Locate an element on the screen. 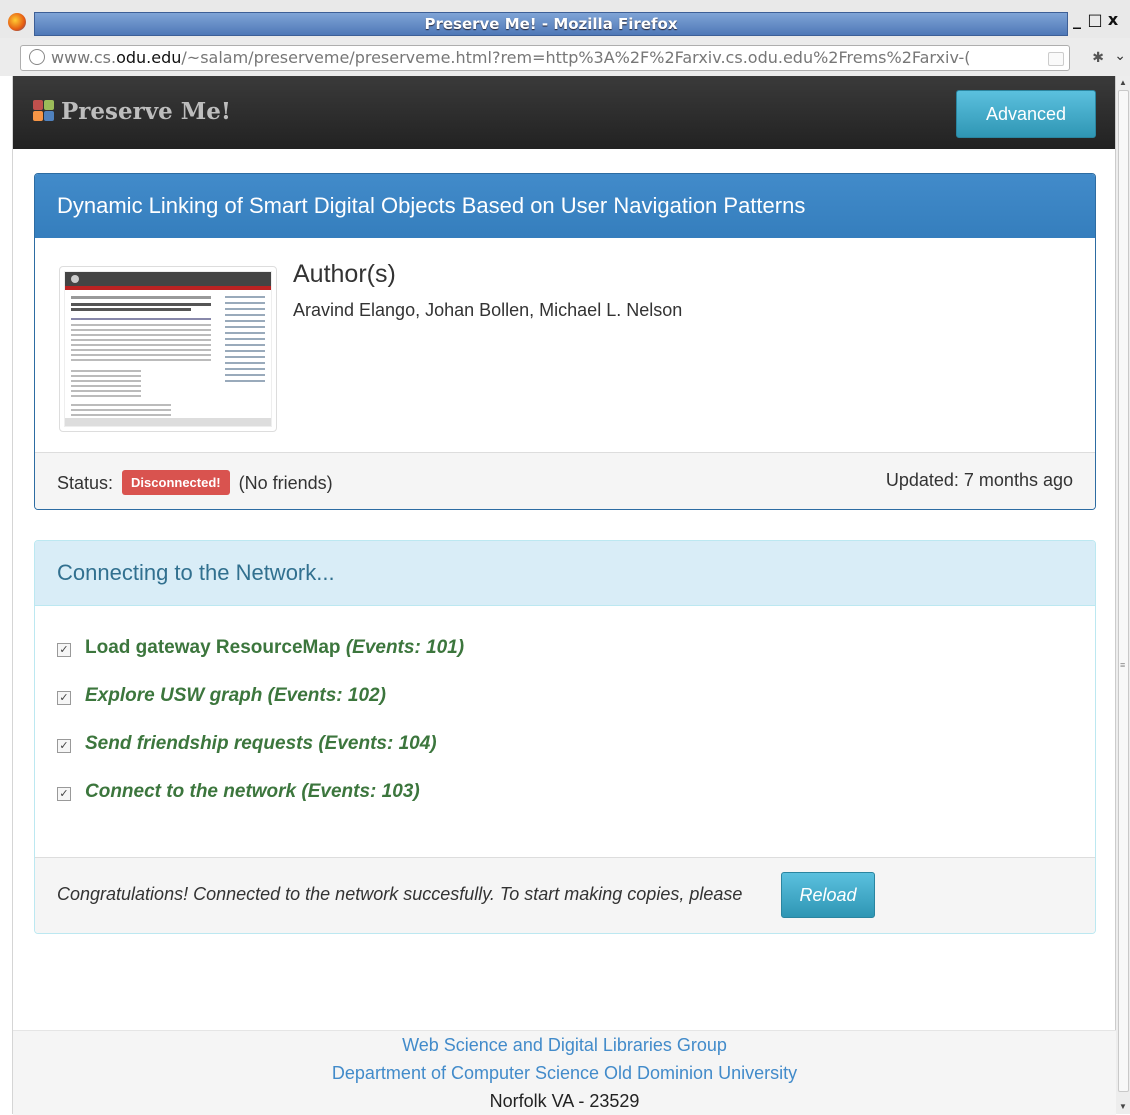 The height and width of the screenshot is (1115, 1130). thumbnail-page-preview is located at coordinates (168, 349).